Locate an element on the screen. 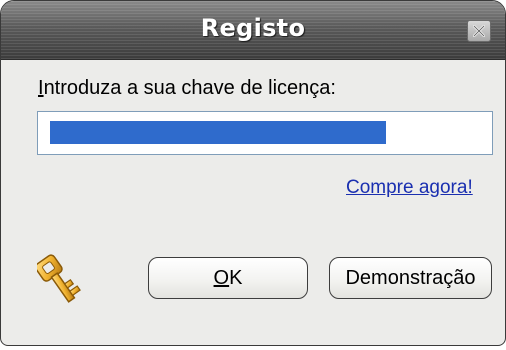  demo-button: Demonstração is located at coordinates (410, 278).